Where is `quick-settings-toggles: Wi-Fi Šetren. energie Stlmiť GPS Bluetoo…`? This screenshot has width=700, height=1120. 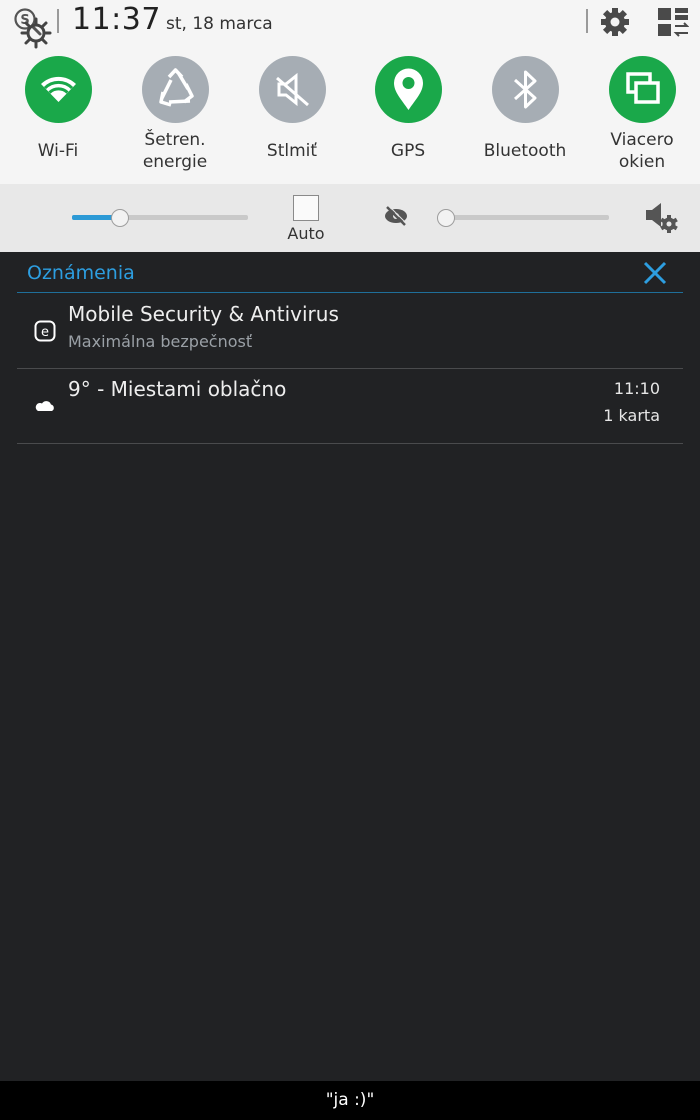 quick-settings-toggles: Wi-Fi Šetren. energie Stlmiť GPS Bluetoo… is located at coordinates (350, 114).